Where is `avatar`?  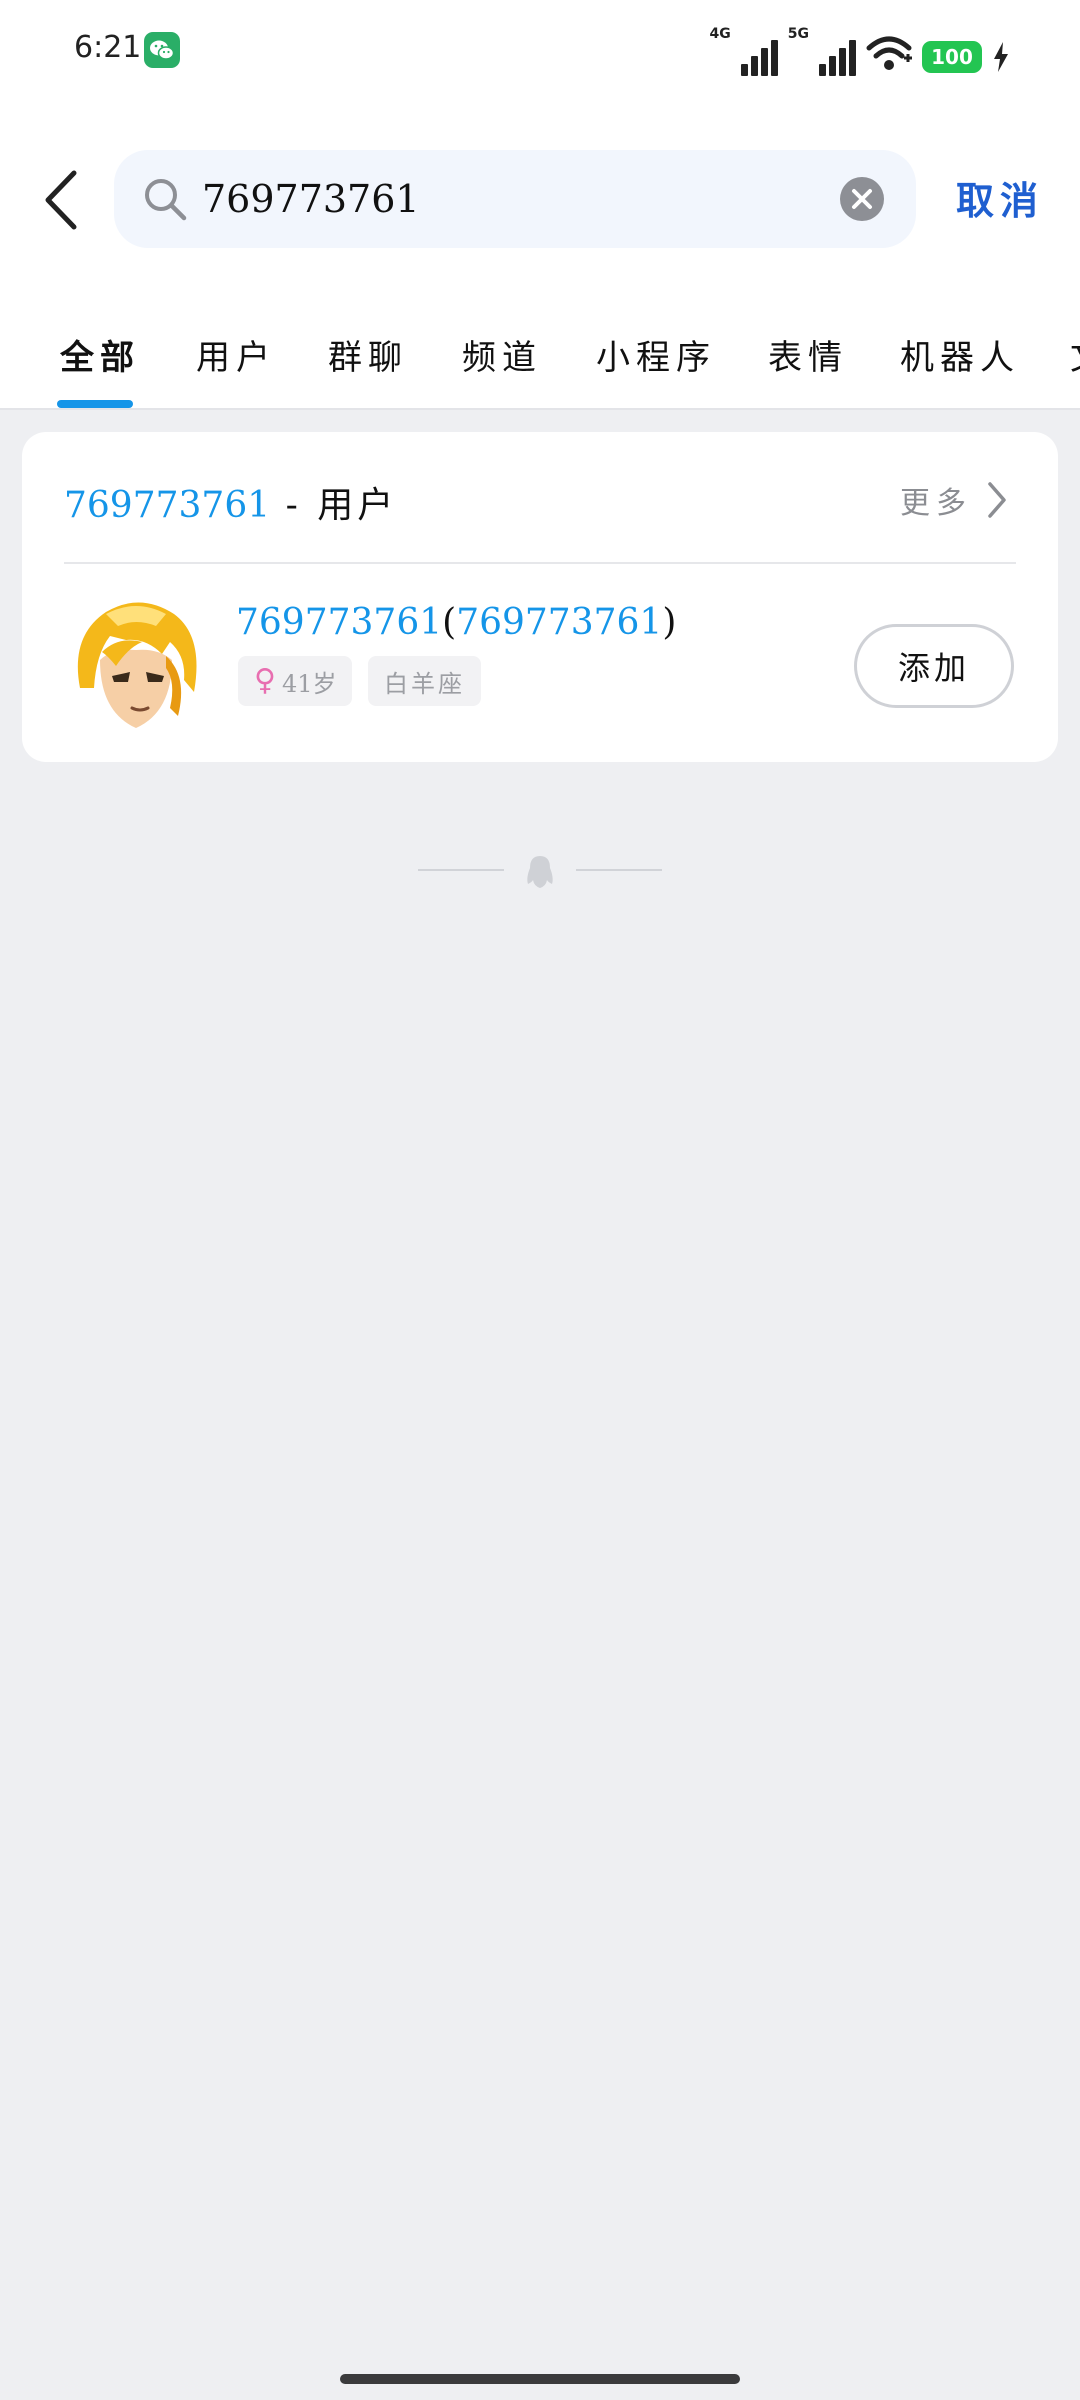
avatar is located at coordinates (136, 666).